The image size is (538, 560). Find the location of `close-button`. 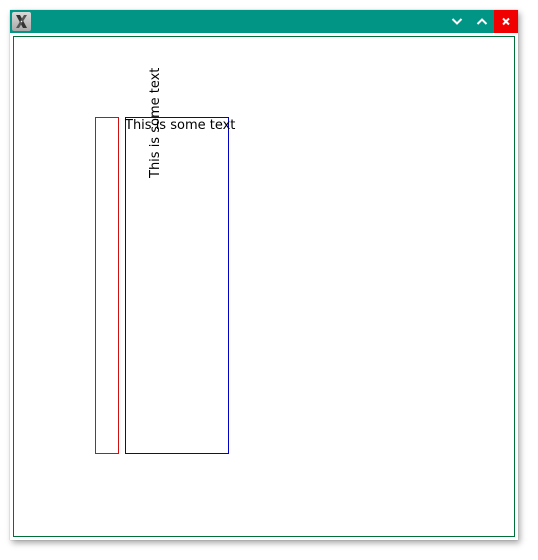

close-button is located at coordinates (506, 21).